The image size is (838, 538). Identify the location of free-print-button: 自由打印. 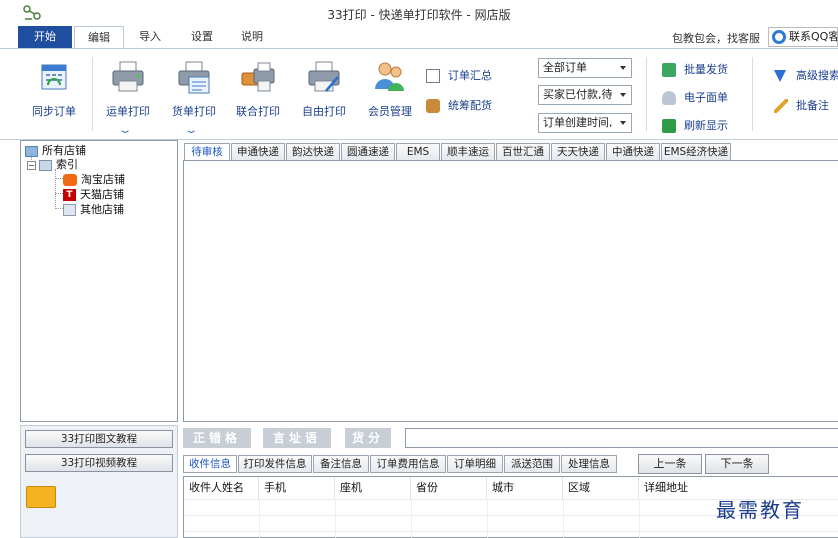
(324, 87).